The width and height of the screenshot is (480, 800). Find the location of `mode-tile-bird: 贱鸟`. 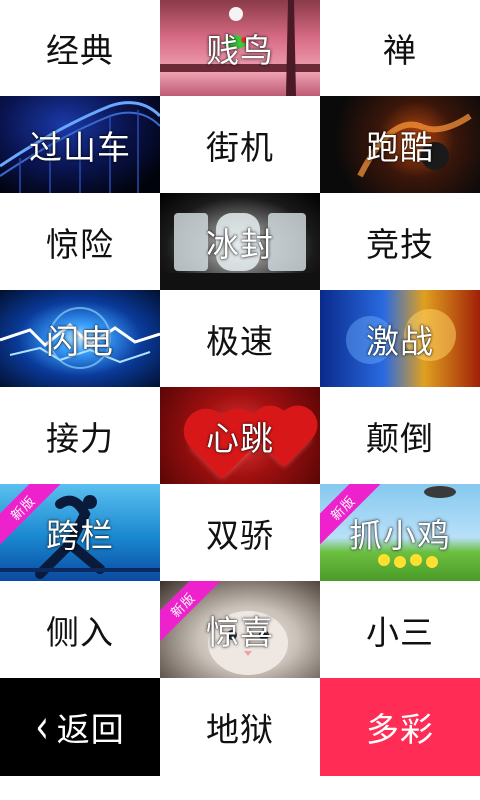

mode-tile-bird: 贱鸟 is located at coordinates (240, 48).